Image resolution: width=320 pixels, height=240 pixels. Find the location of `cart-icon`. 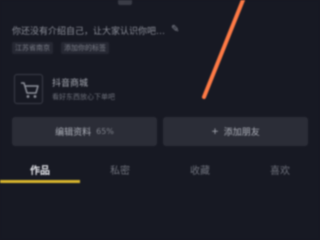

cart-icon is located at coordinates (28, 89).